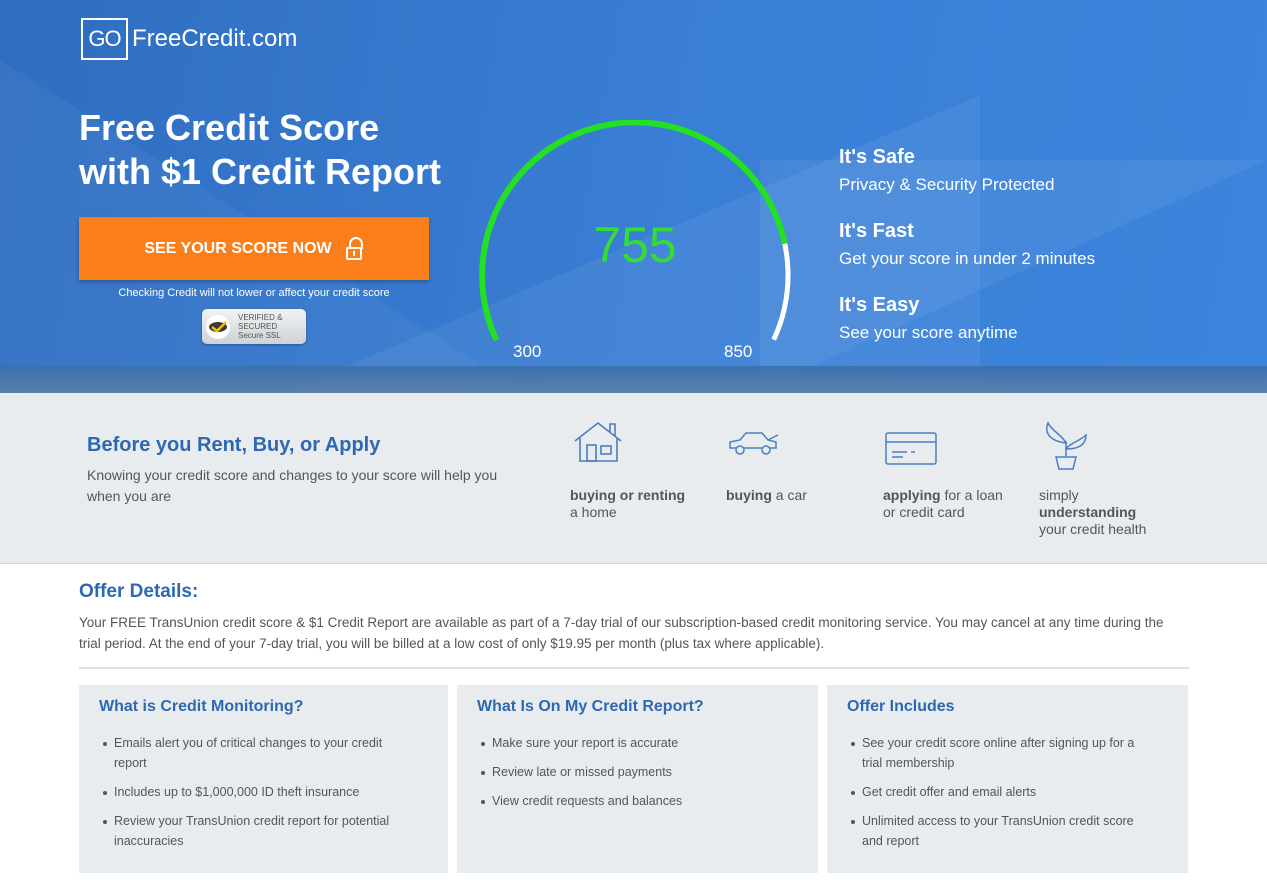 The image size is (1267, 894). Describe the element at coordinates (1004, 792) in the screenshot. I see `card-list-item: Get credit offer and email alerts` at that location.